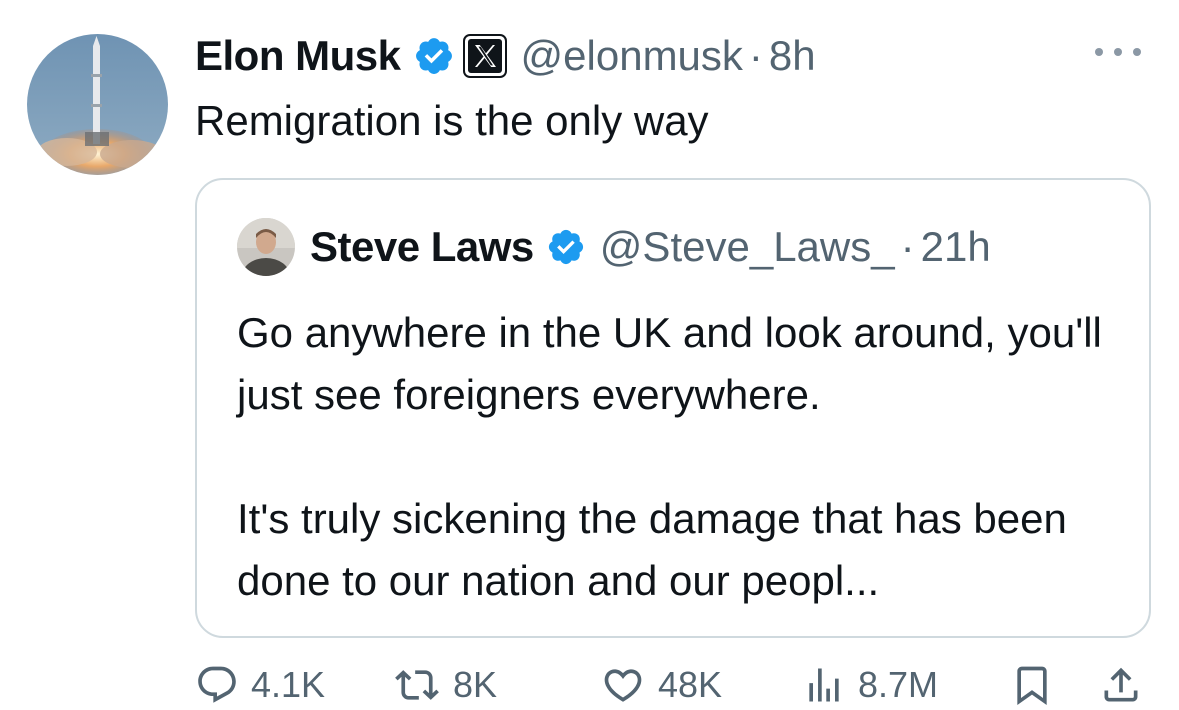 This screenshot has width=1179, height=710. I want to click on repost-icon, so click(417, 685).